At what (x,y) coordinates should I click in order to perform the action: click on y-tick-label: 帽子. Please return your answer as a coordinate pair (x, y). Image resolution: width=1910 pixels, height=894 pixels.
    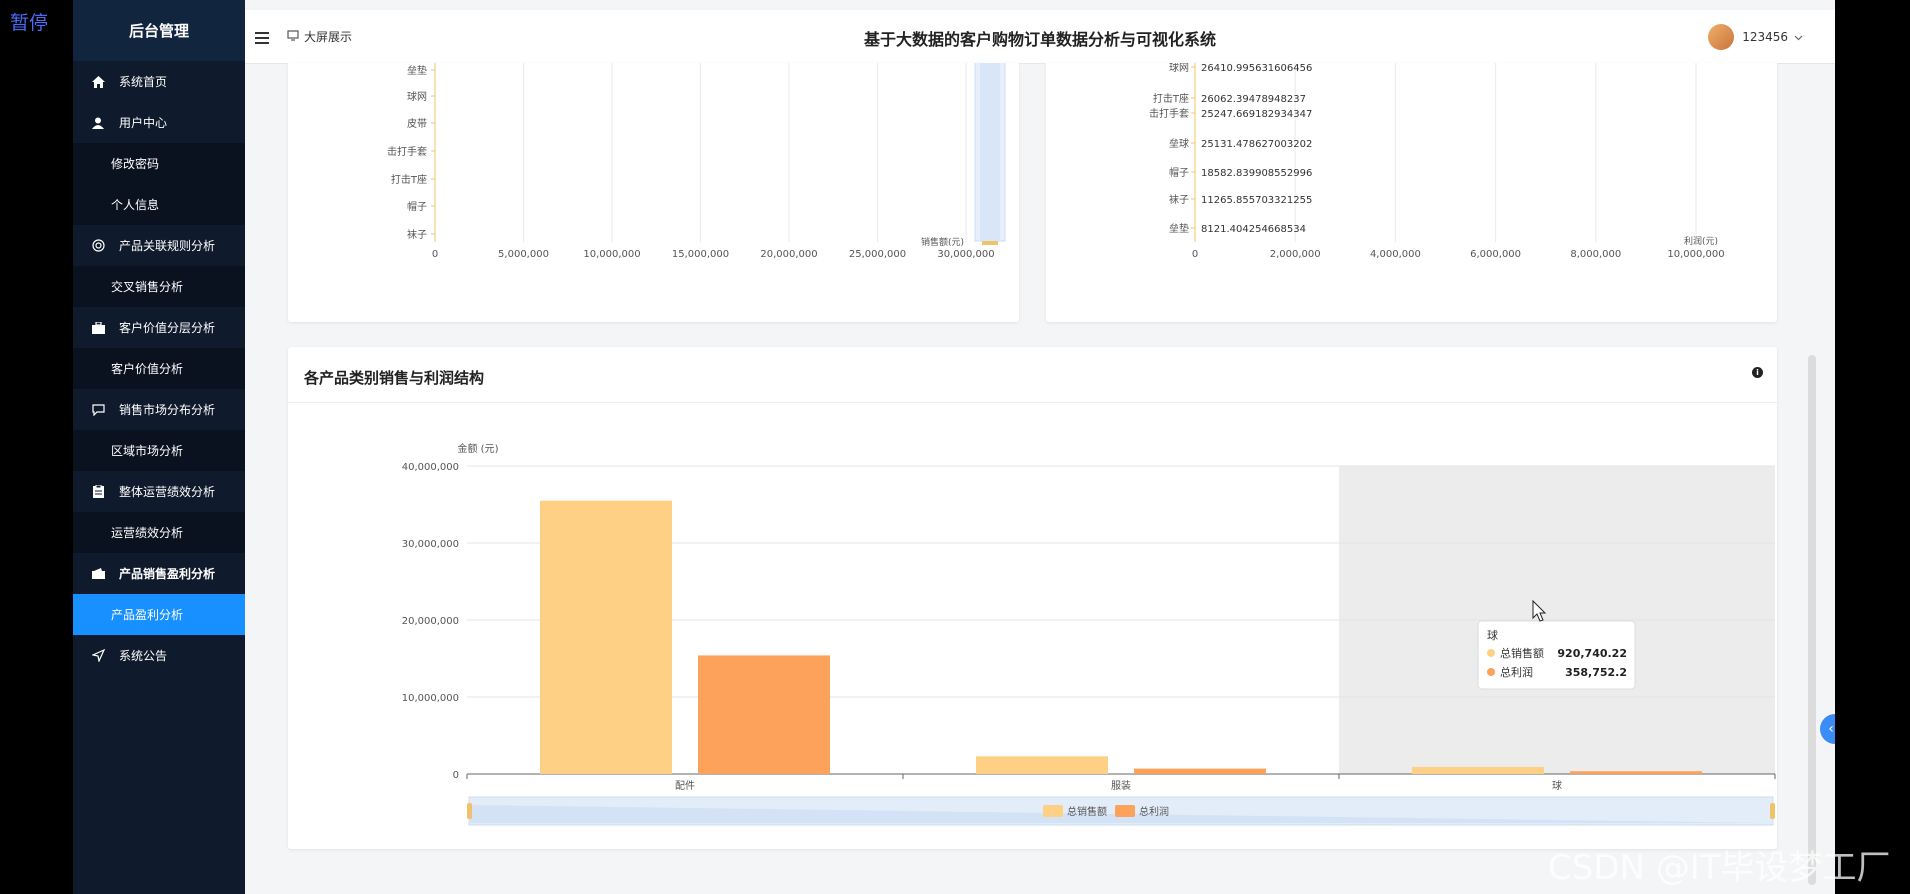
    Looking at the image, I should click on (417, 206).